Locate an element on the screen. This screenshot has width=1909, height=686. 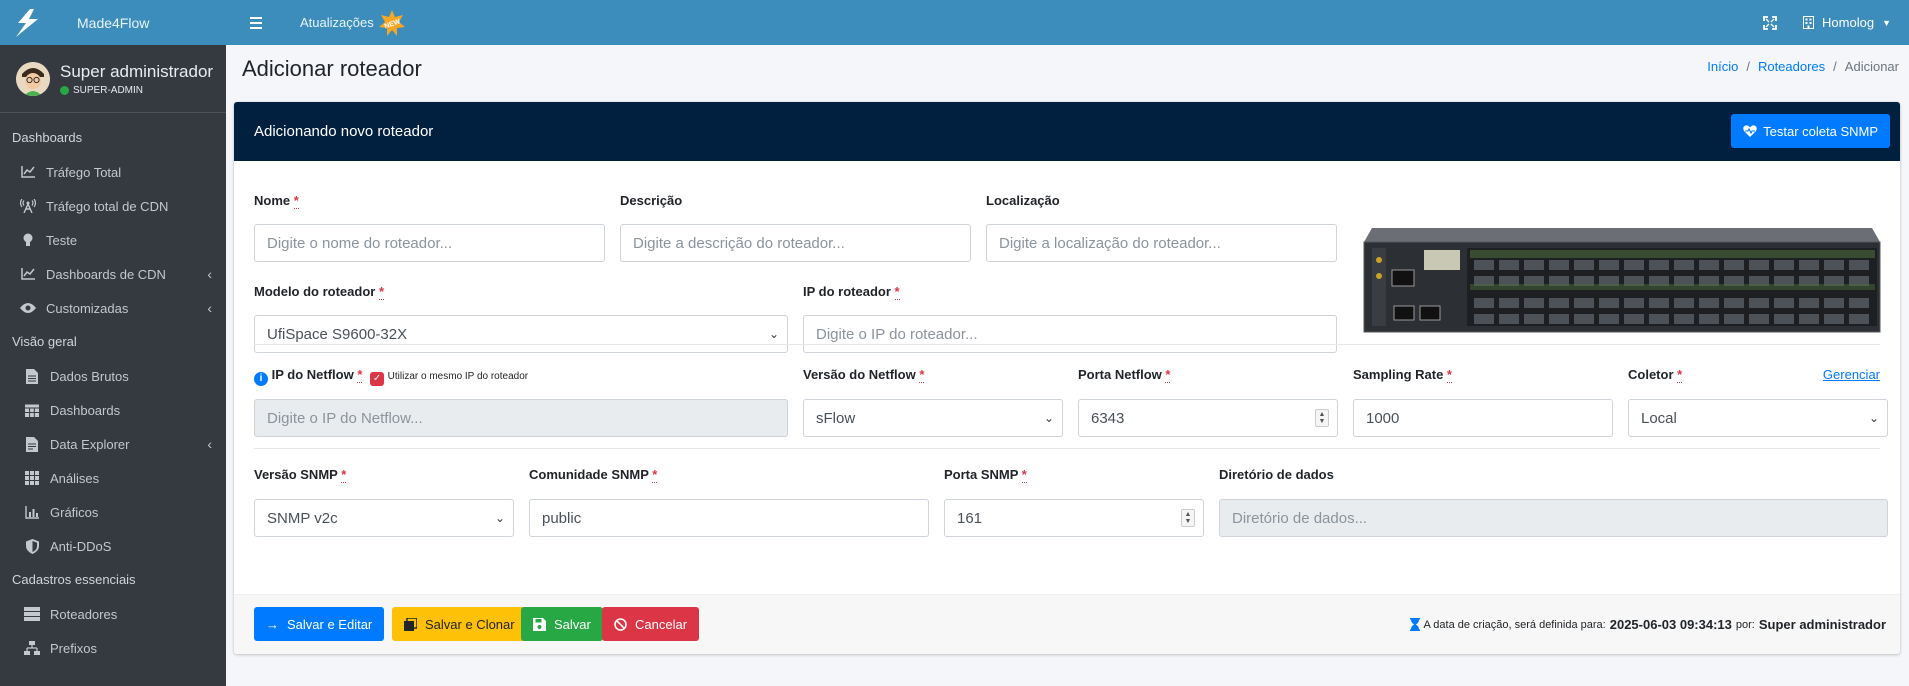
server-icon is located at coordinates (32, 614).